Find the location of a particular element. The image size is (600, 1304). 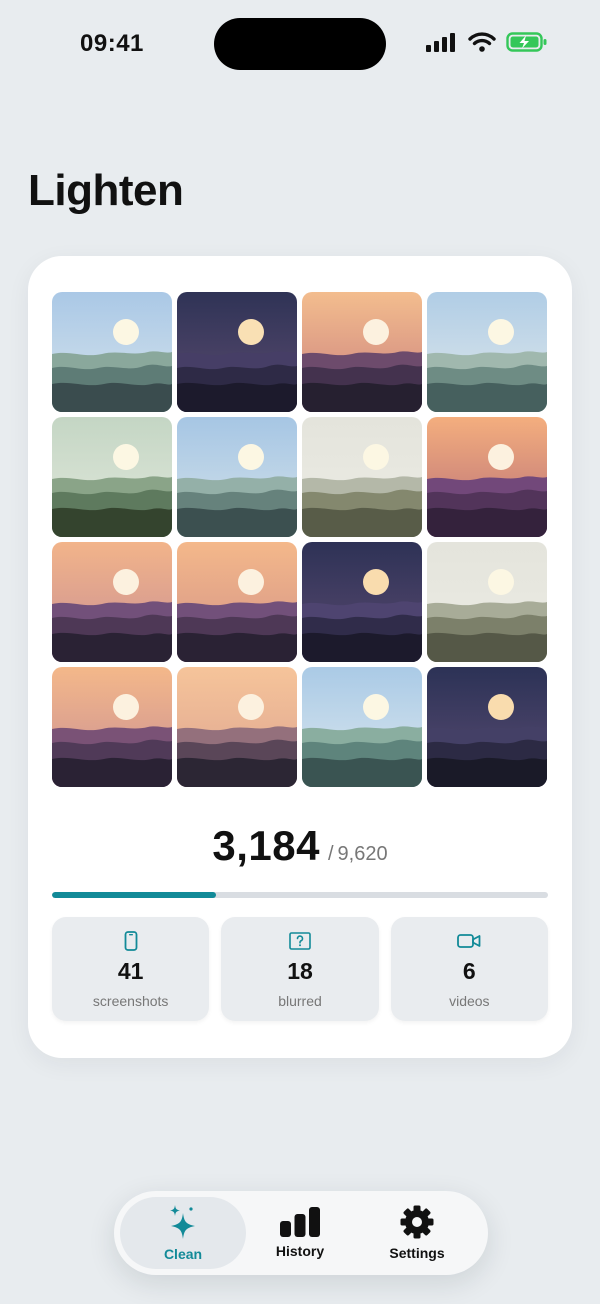

tab-clean: Clean is located at coordinates (183, 1233).